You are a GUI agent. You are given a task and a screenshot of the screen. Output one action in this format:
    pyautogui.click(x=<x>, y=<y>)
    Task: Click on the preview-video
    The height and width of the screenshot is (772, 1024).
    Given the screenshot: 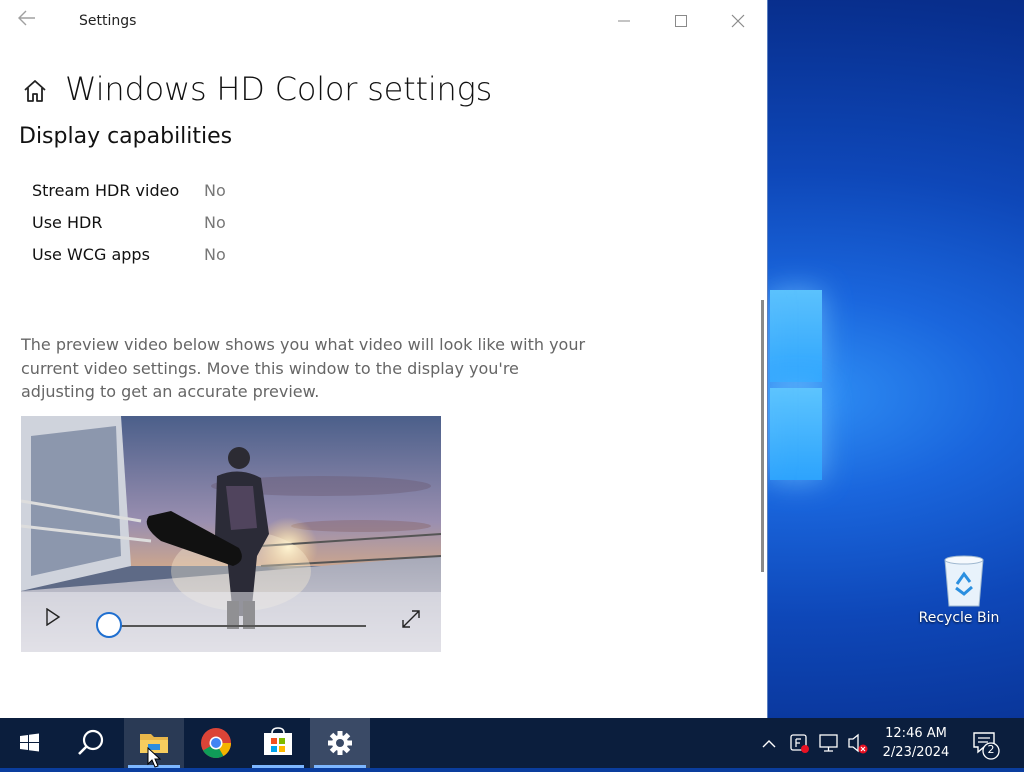 What is the action you would take?
    pyautogui.click(x=231, y=534)
    